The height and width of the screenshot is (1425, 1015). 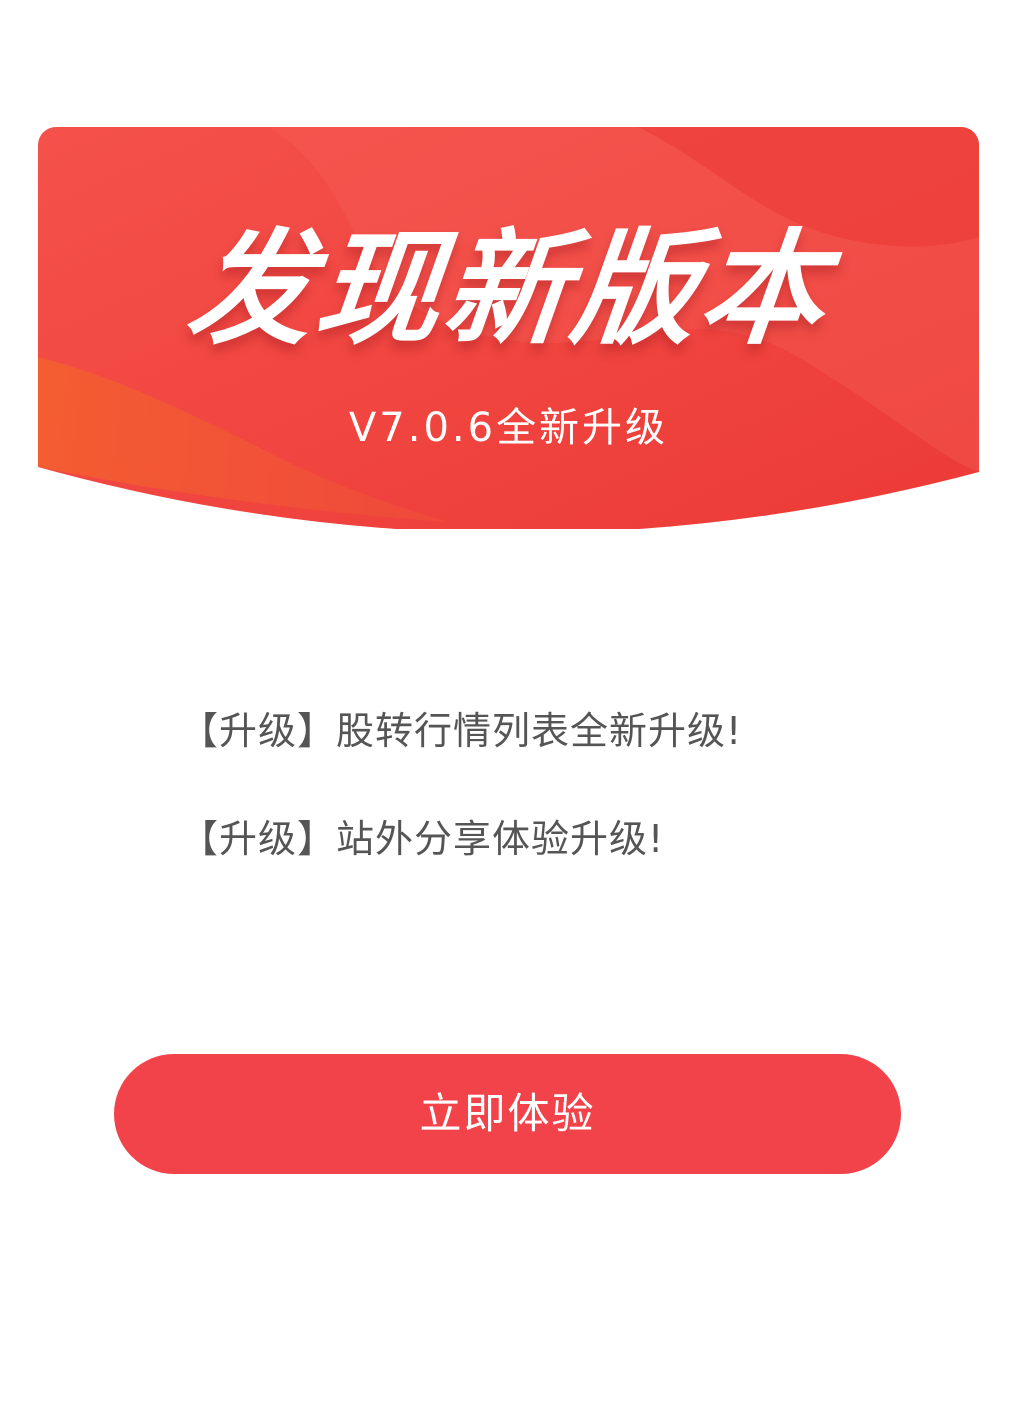 I want to click on release-note-item: 【升级】股转行情列表全新升级!, so click(x=461, y=731).